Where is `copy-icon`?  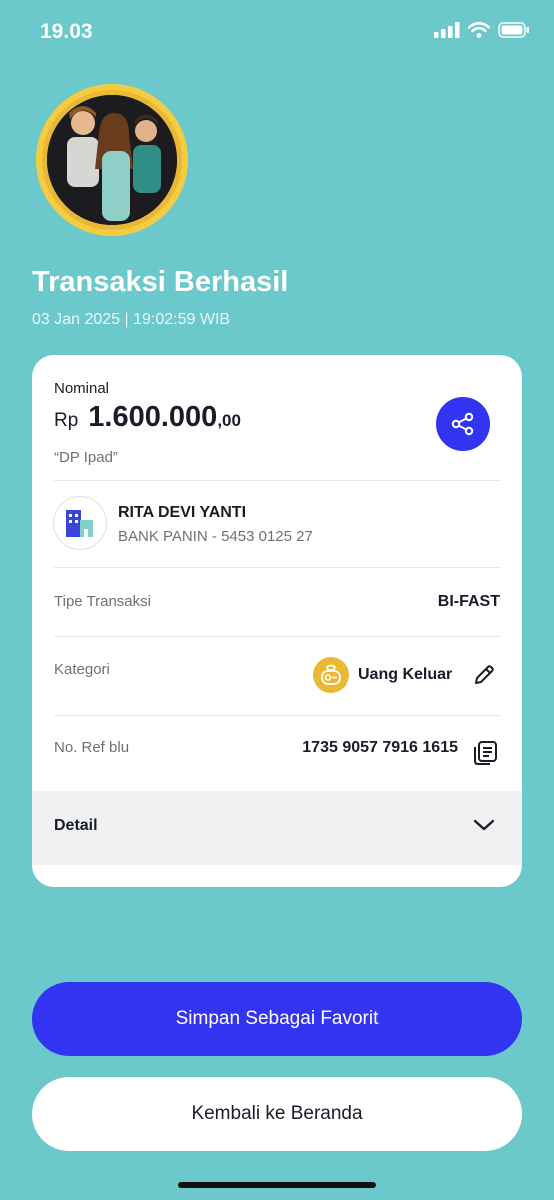
copy-icon is located at coordinates (485, 753).